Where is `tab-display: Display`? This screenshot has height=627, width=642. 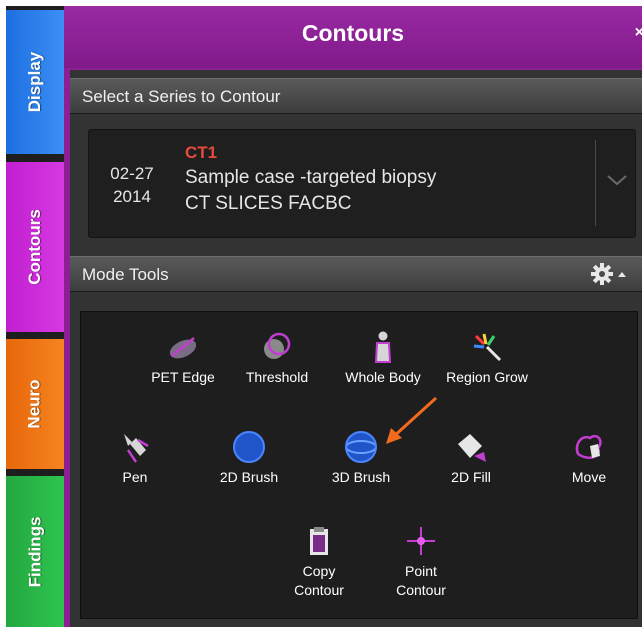
tab-display: Display is located at coordinates (35, 82).